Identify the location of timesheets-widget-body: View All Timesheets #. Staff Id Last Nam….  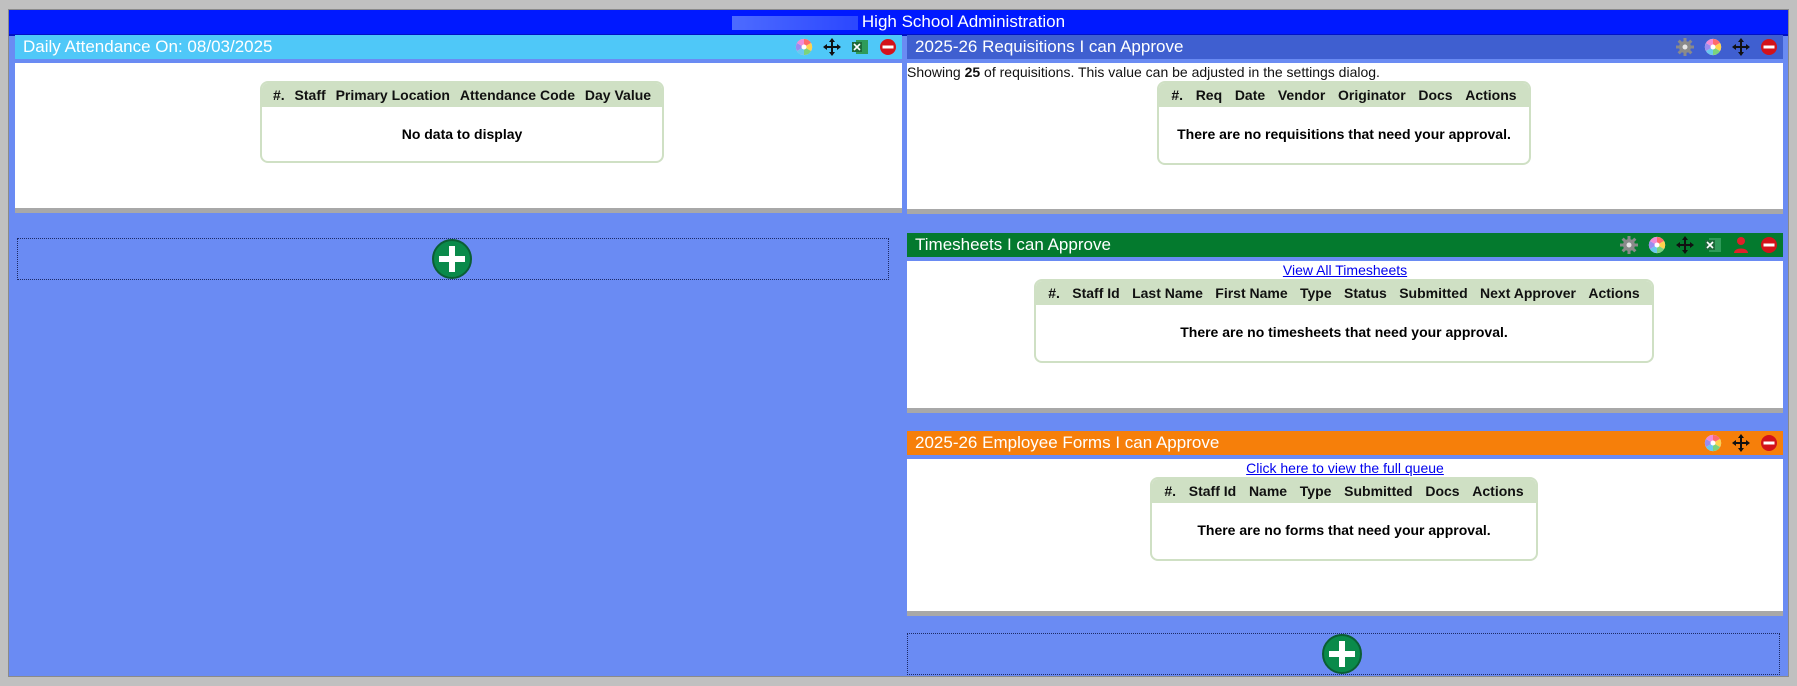
(1345, 337).